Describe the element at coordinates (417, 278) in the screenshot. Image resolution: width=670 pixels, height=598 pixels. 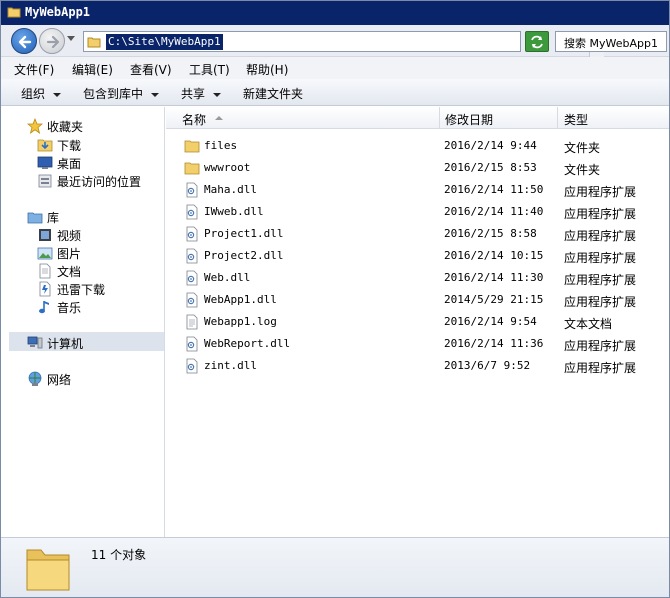
I see `file-row: Web.dll 2016/2/14 11:30 应用程序扩展` at that location.